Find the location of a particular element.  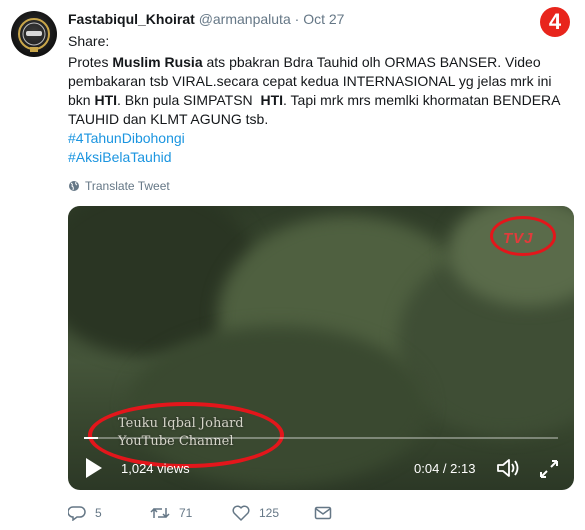

tweet-intro: Share: is located at coordinates (89, 41).